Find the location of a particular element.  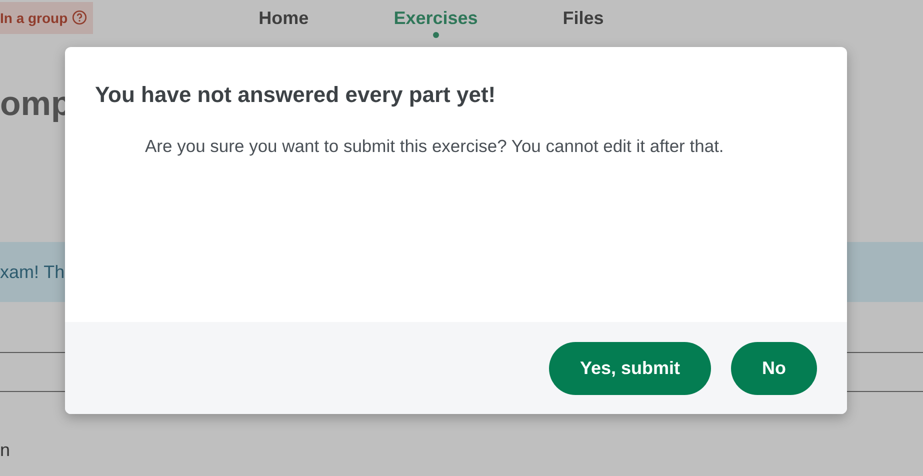

page-text: n is located at coordinates (5, 450).